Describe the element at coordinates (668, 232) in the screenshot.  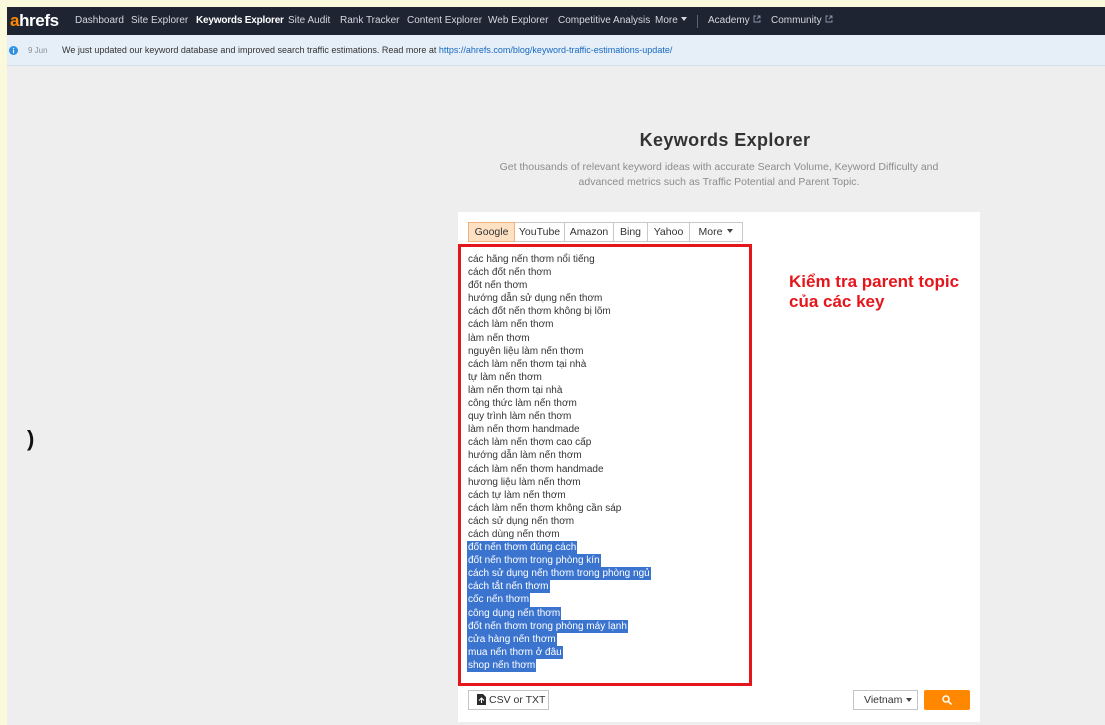
I see `tab-yahoo: Yahoo` at that location.